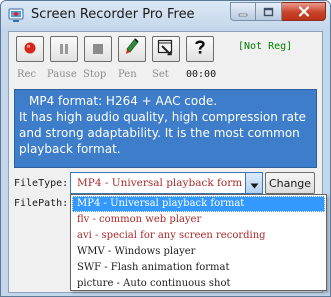 This screenshot has width=331, height=297. I want to click on dropdown-option-wmv: WMV - Windows player, so click(198, 252).